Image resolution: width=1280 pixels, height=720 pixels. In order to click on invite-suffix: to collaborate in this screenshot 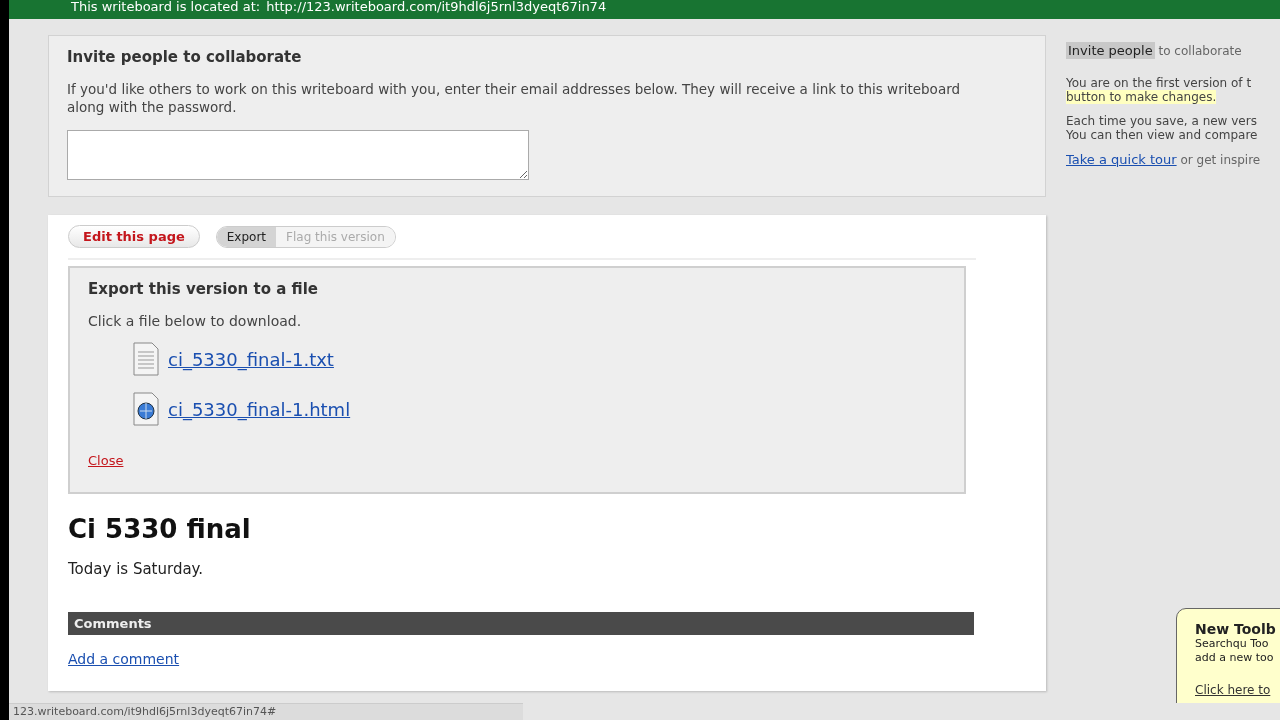, I will do `click(1200, 51)`.